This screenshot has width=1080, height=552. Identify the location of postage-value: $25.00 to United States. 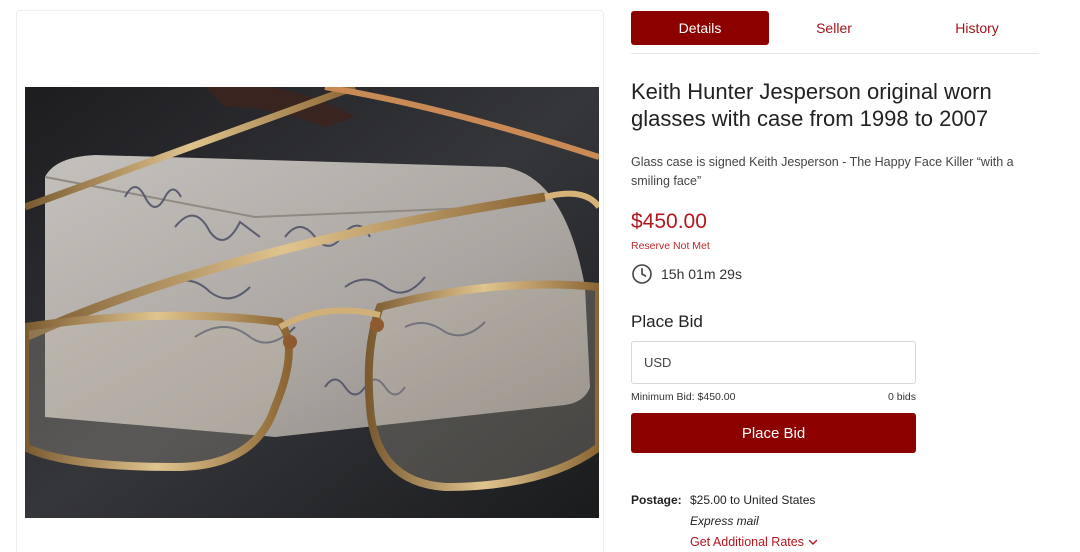
(753, 500).